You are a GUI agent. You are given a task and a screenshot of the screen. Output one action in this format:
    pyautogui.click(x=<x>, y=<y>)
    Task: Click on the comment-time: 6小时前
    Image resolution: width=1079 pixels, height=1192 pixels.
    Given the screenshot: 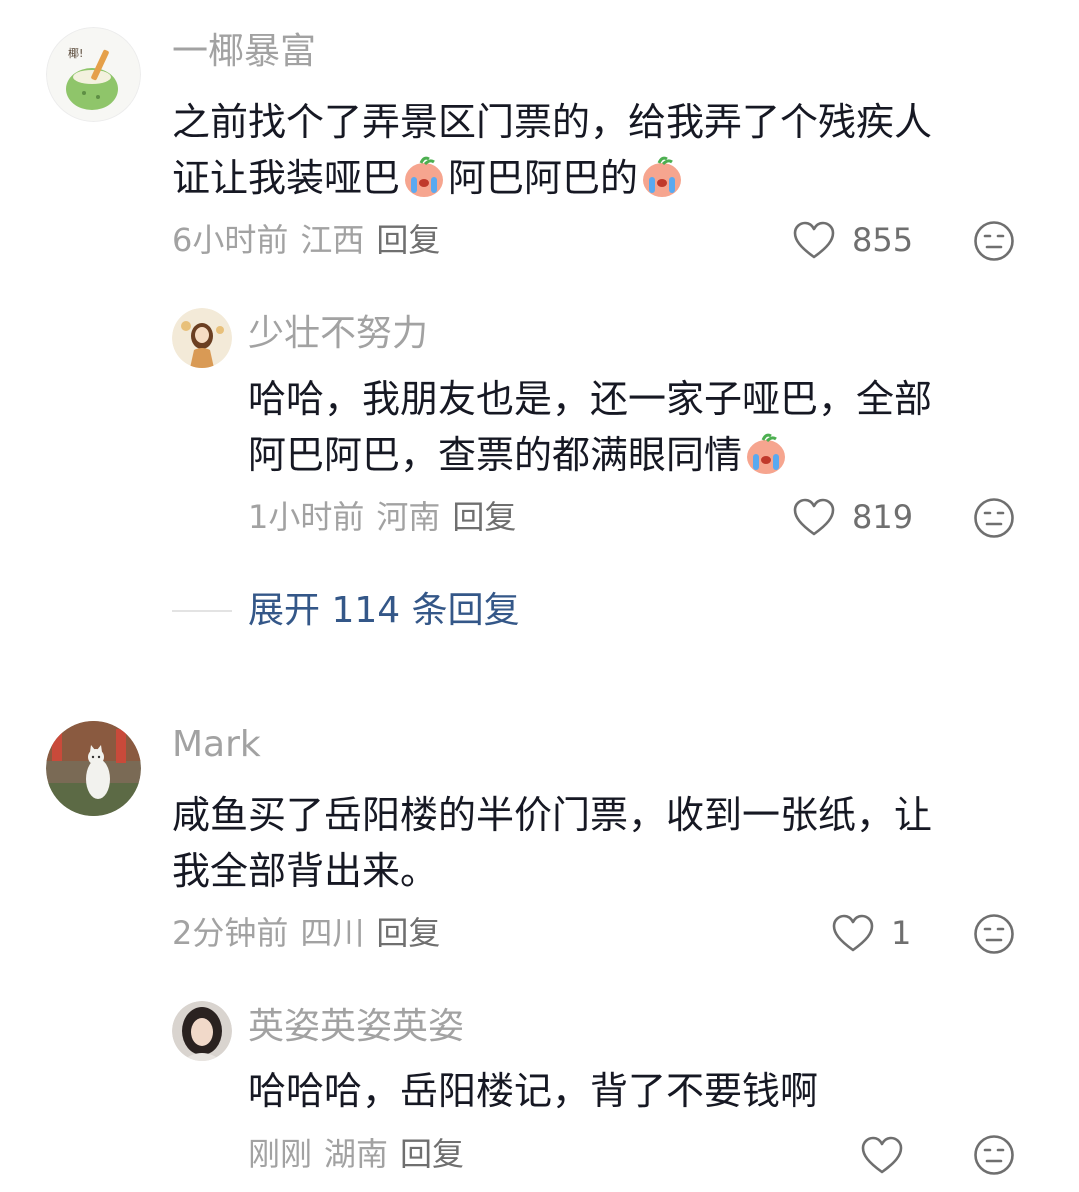 What is the action you would take?
    pyautogui.click(x=230, y=240)
    